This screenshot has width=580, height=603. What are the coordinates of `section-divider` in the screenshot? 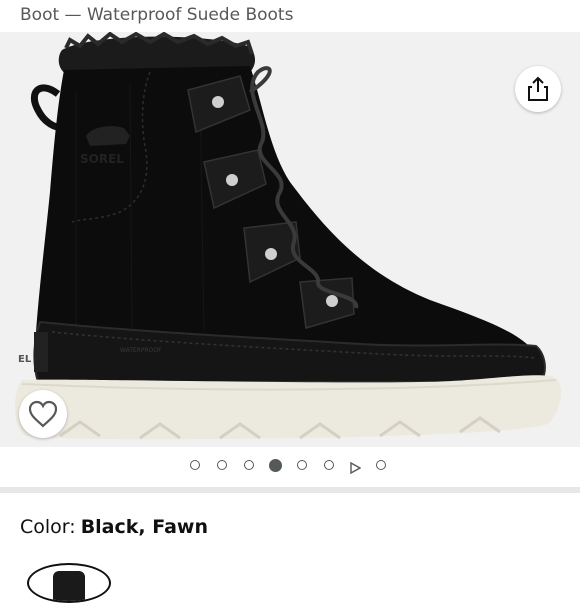 It's located at (290, 490).